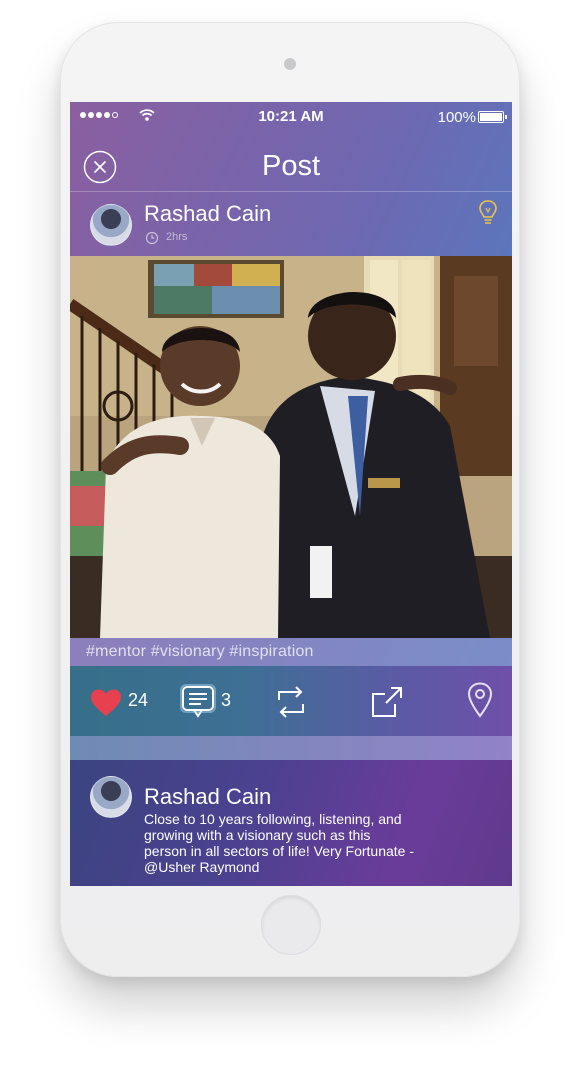 The image size is (580, 1080). I want to click on repost-icon, so click(291, 702).